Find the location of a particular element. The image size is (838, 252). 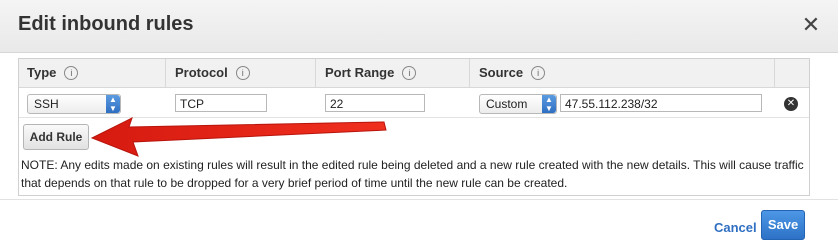

add-rule-button: Add Rule is located at coordinates (56, 137).